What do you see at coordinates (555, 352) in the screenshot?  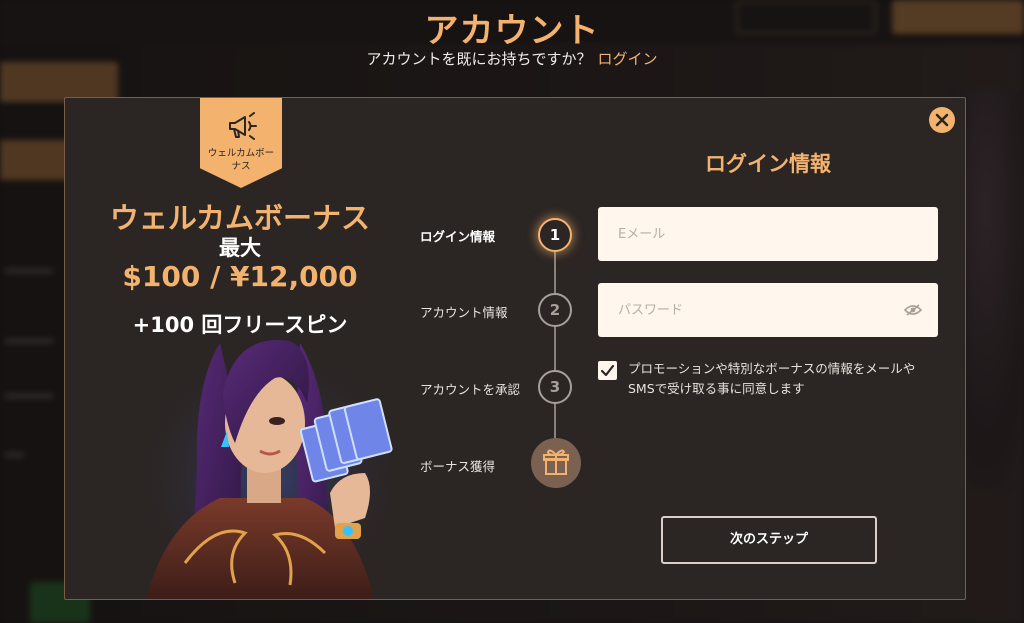 I see `stepper-line` at bounding box center [555, 352].